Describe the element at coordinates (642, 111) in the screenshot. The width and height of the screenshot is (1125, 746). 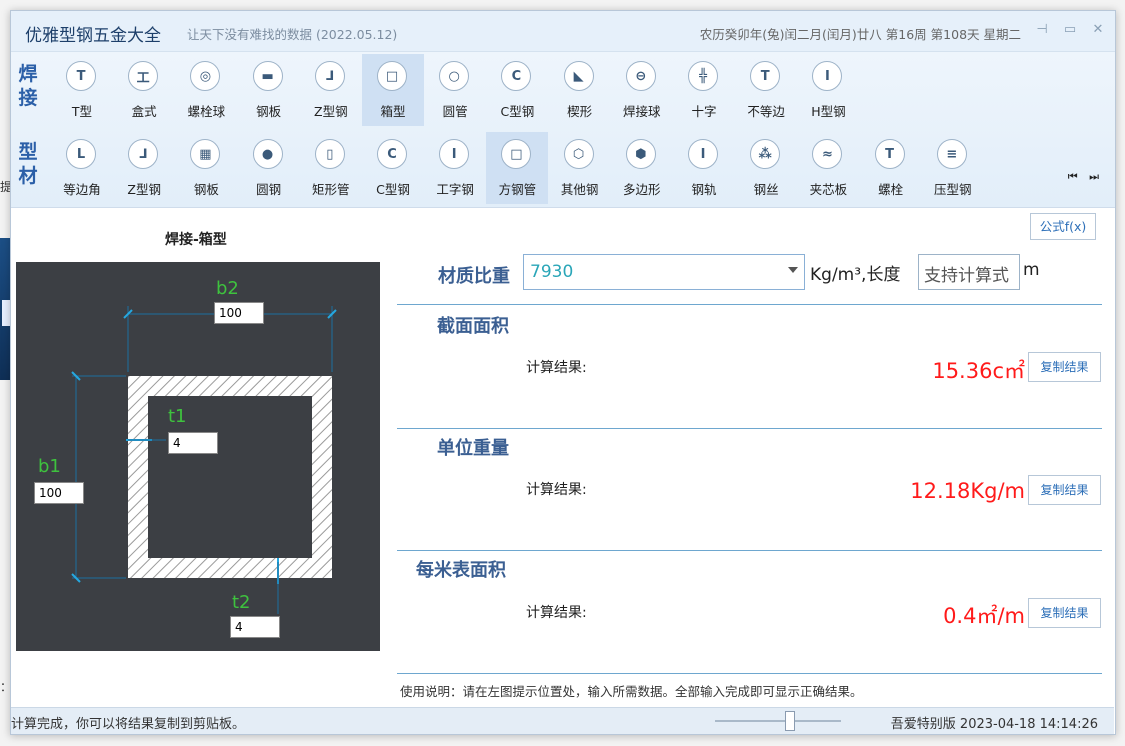
I see `tool-label: 焊接球` at that location.